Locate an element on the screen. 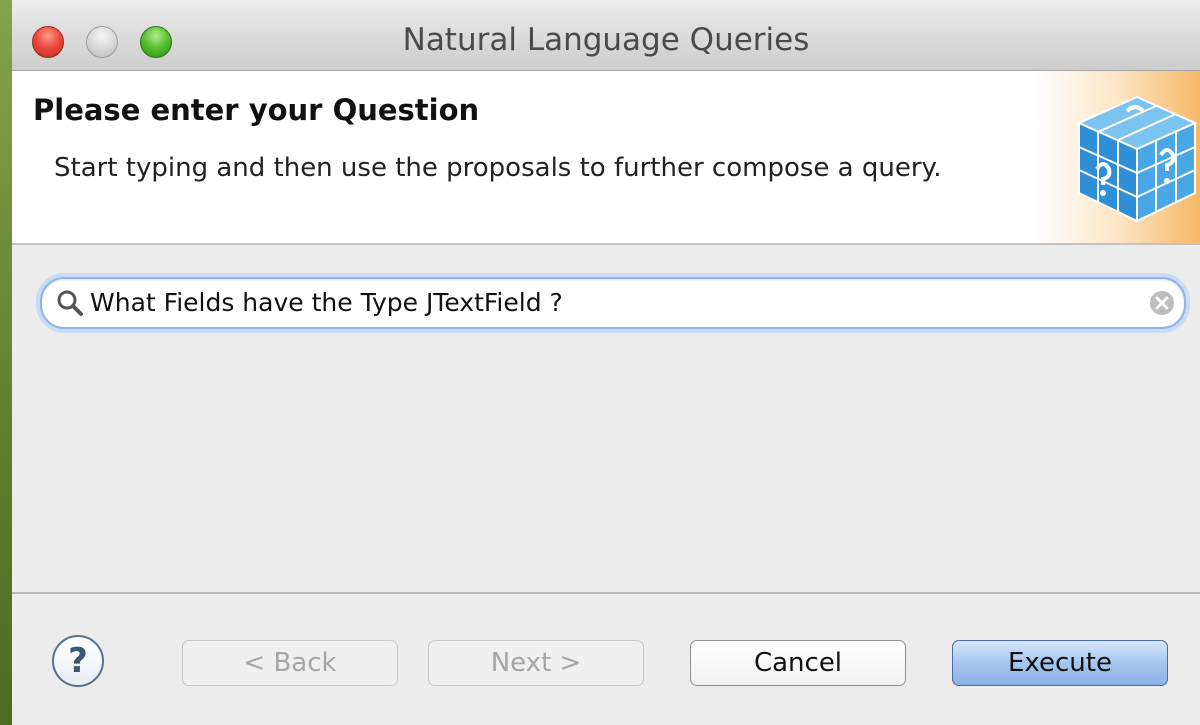 The image size is (1200, 725). execute-button: Execute is located at coordinates (1060, 663).